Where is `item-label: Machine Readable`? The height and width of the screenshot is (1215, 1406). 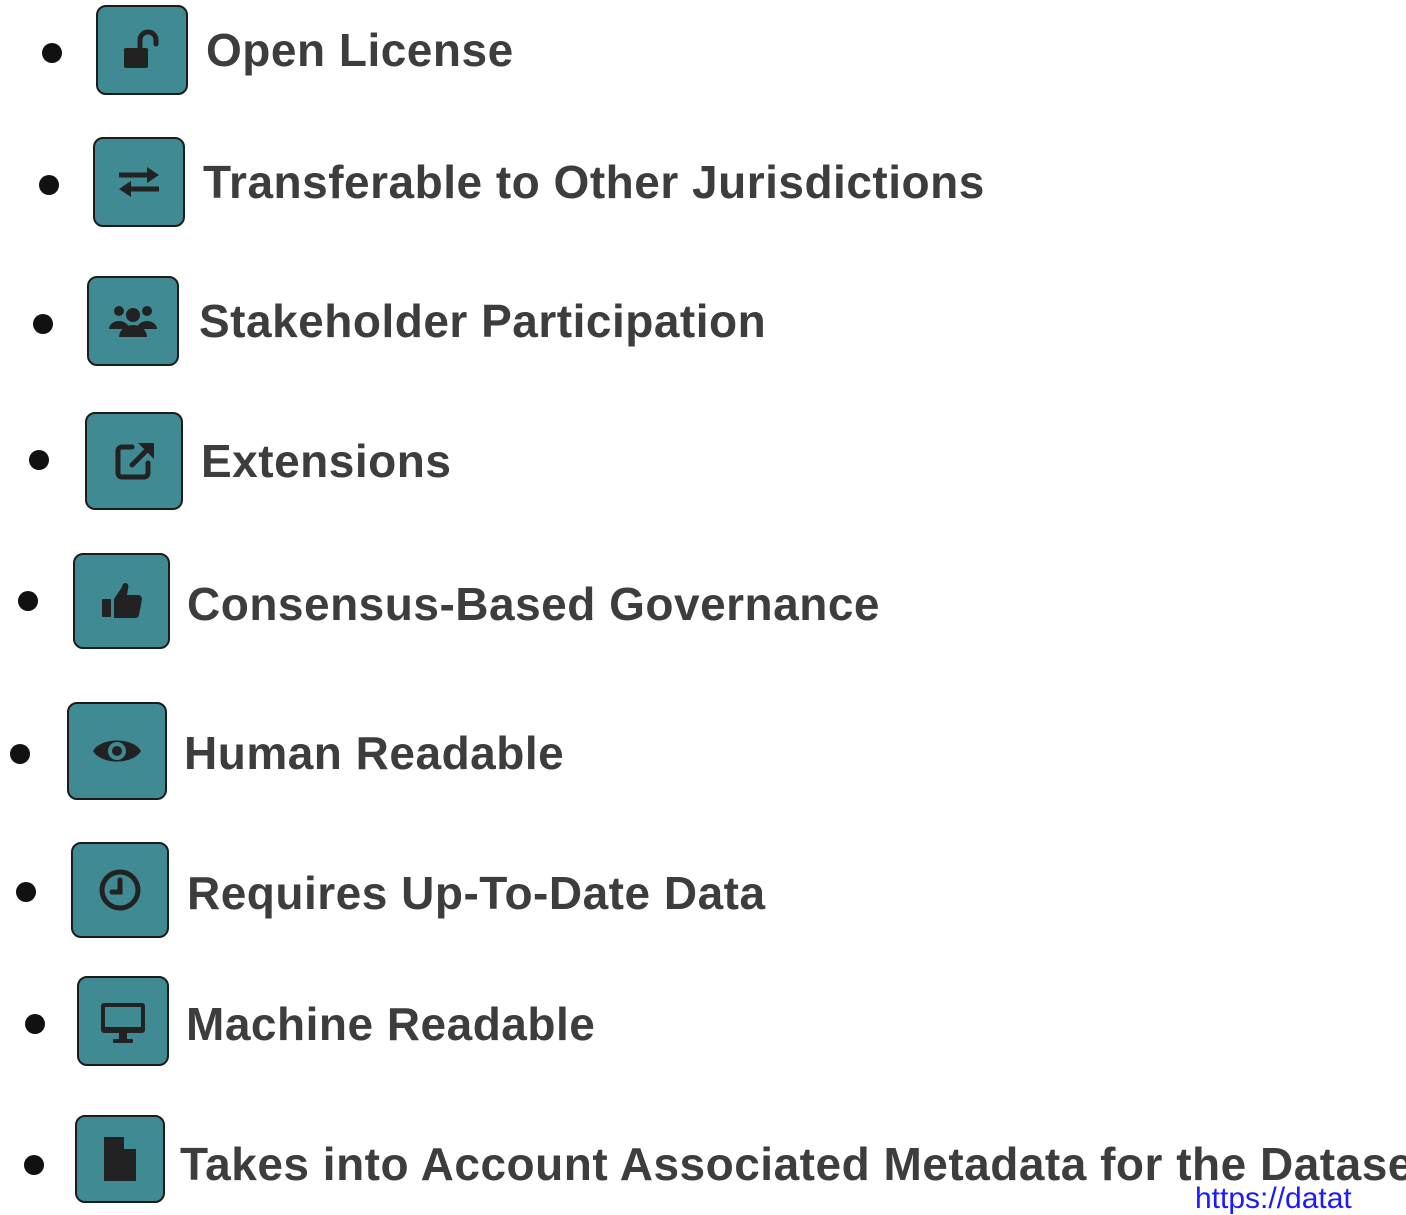
item-label: Machine Readable is located at coordinates (391, 1024).